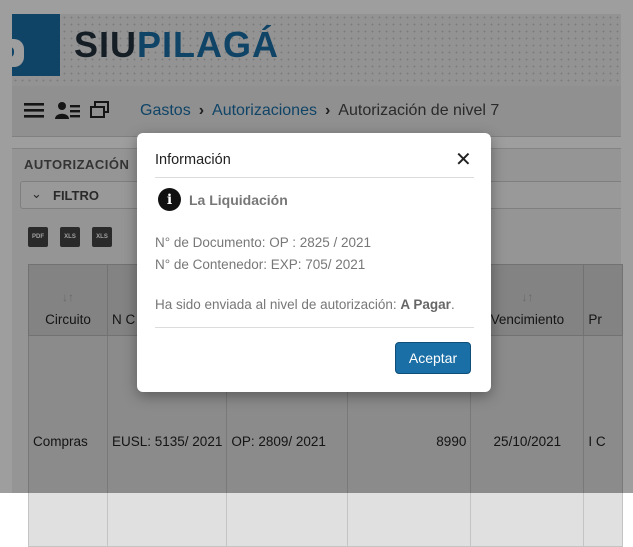 The width and height of the screenshot is (633, 547). What do you see at coordinates (169, 199) in the screenshot?
I see `info-icon: i` at bounding box center [169, 199].